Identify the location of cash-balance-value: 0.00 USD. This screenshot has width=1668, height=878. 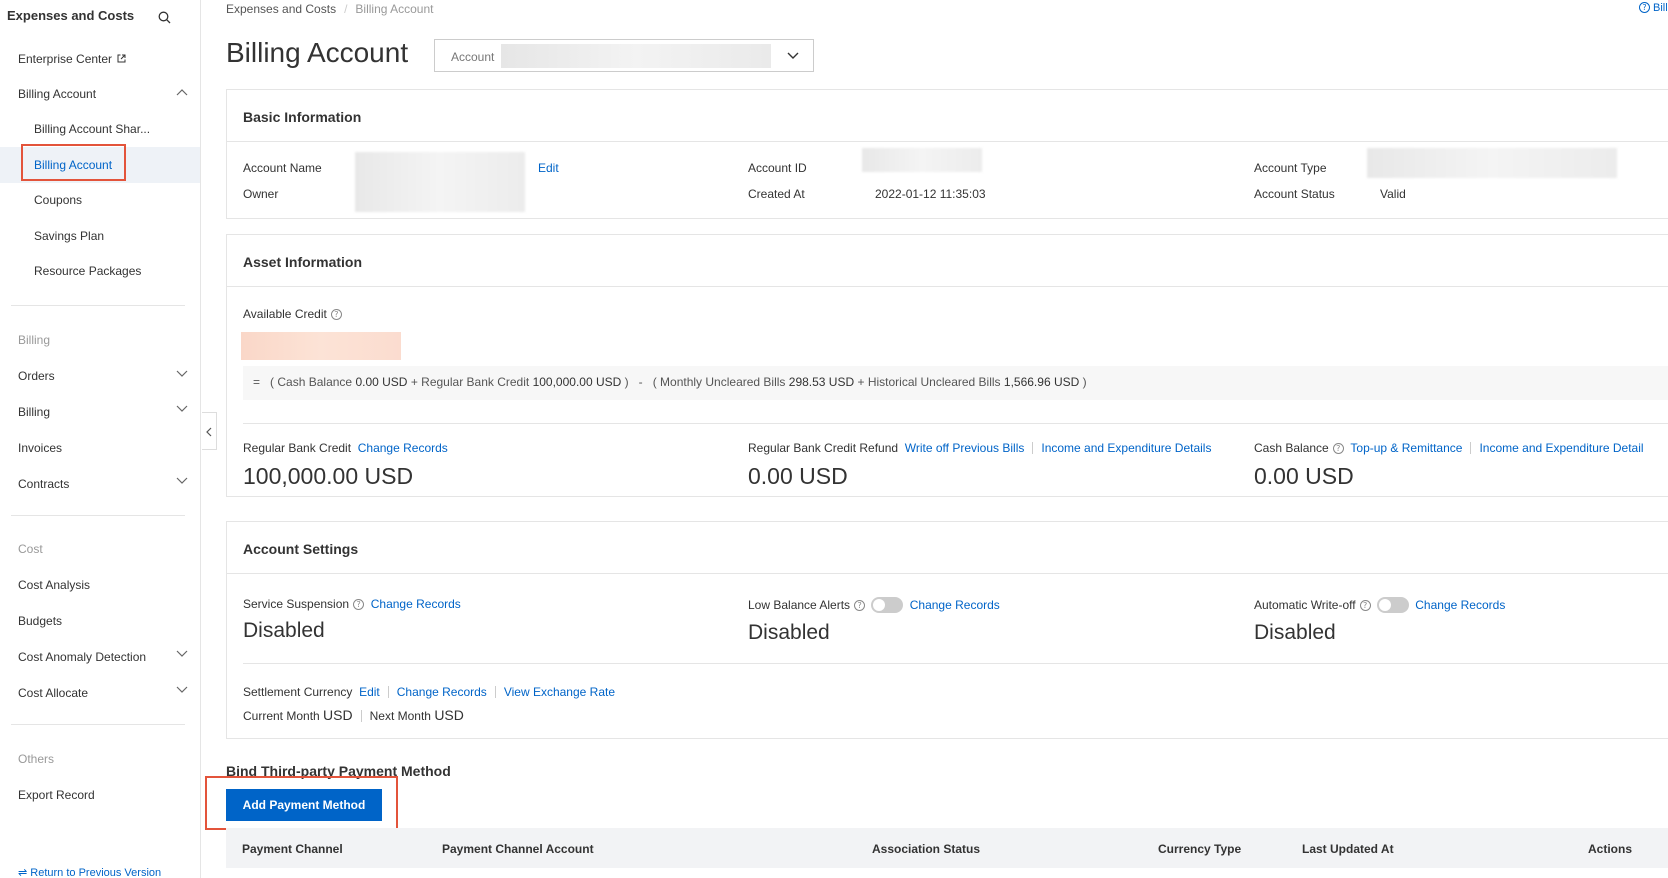
(1304, 476).